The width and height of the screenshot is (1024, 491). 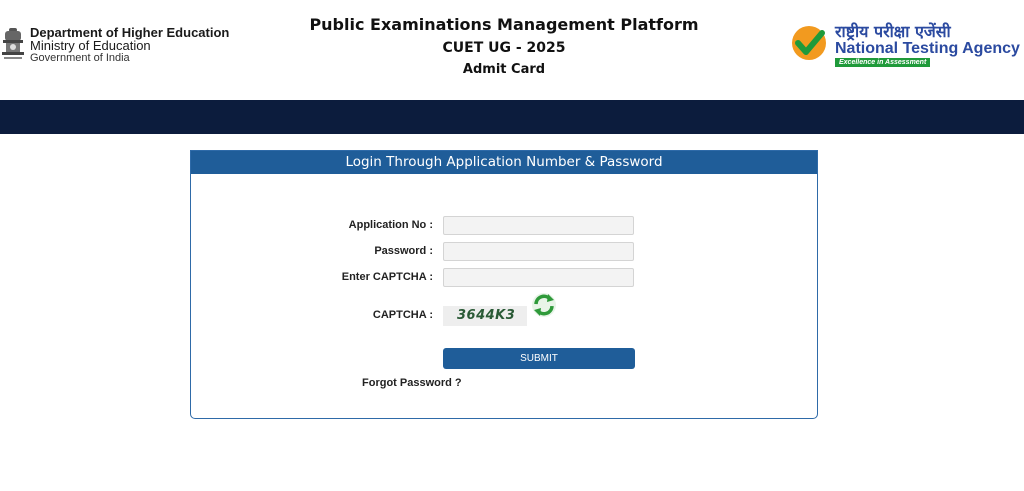 I want to click on nta-english-name: National Testing Agency, so click(x=927, y=48).